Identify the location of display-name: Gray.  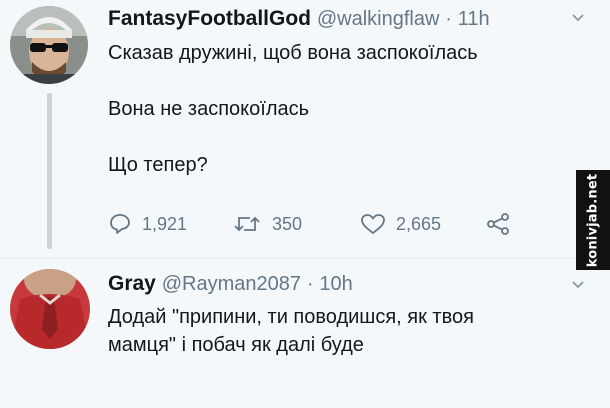
(132, 283).